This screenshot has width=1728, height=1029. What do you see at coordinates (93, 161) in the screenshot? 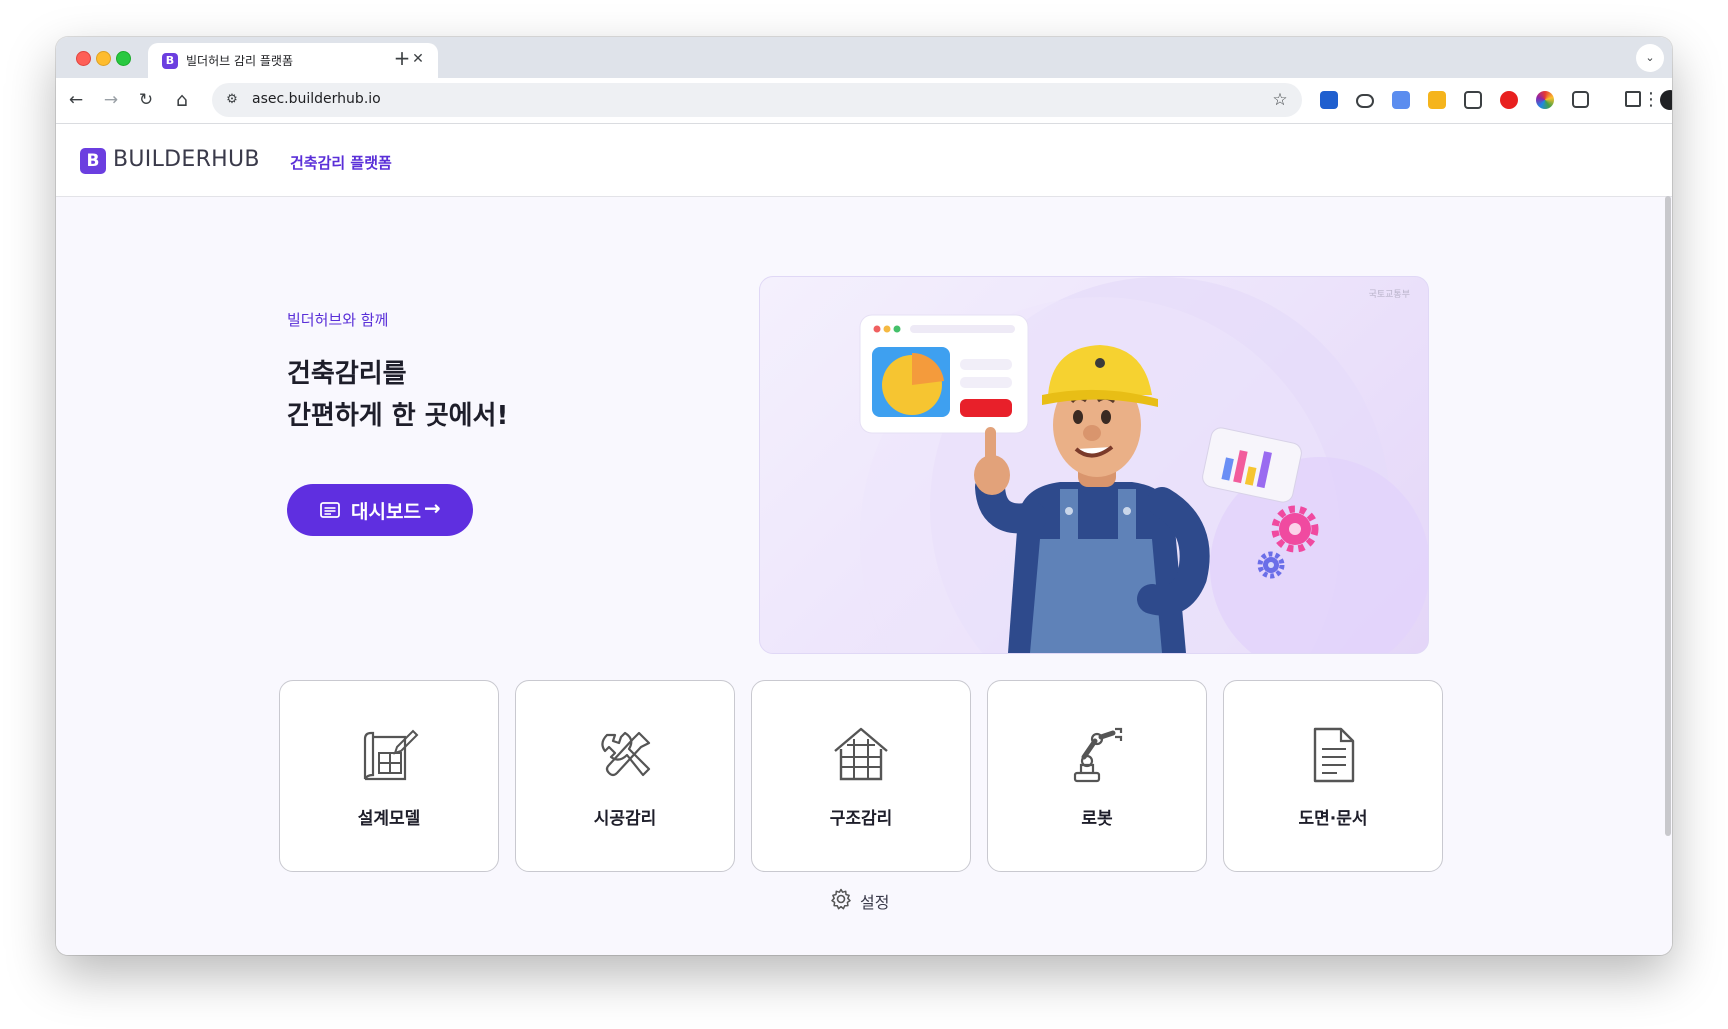
I see `builderhub-logo-icon: B` at bounding box center [93, 161].